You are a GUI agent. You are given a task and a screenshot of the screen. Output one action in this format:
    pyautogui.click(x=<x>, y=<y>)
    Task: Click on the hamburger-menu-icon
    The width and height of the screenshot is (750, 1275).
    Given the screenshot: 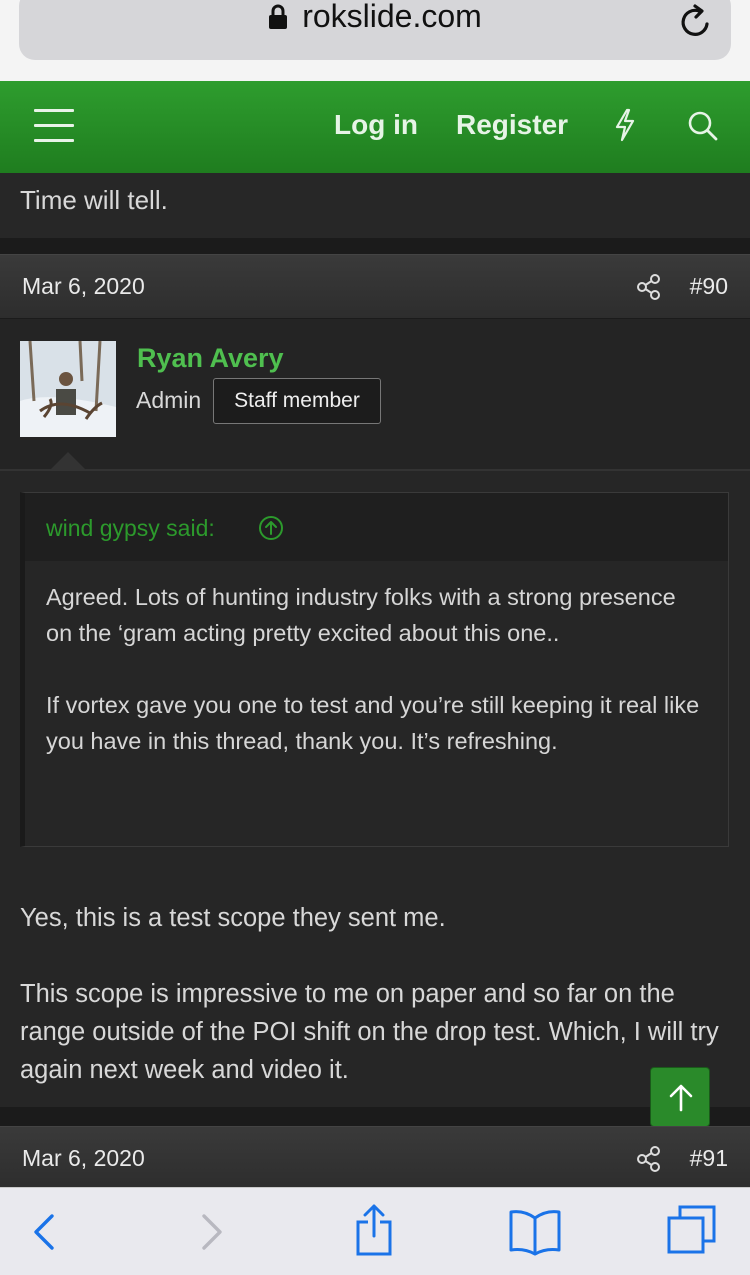 What is the action you would take?
    pyautogui.click(x=54, y=126)
    